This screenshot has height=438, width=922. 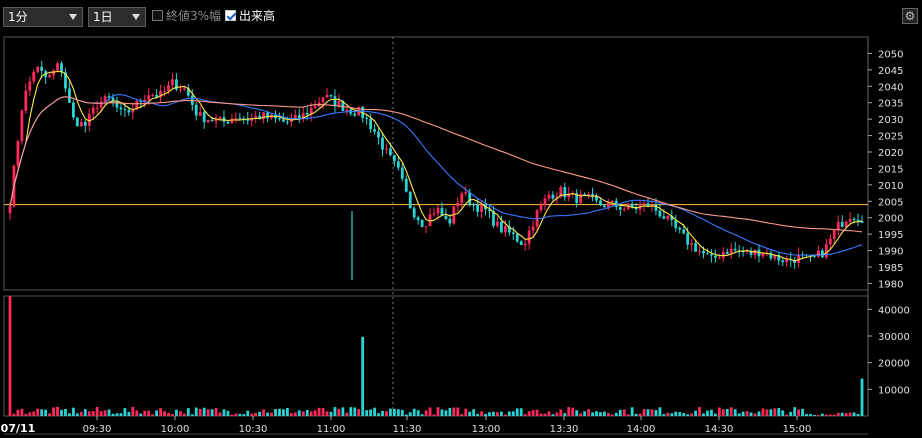 I want to click on price-tick-label: 2020, so click(x=890, y=153).